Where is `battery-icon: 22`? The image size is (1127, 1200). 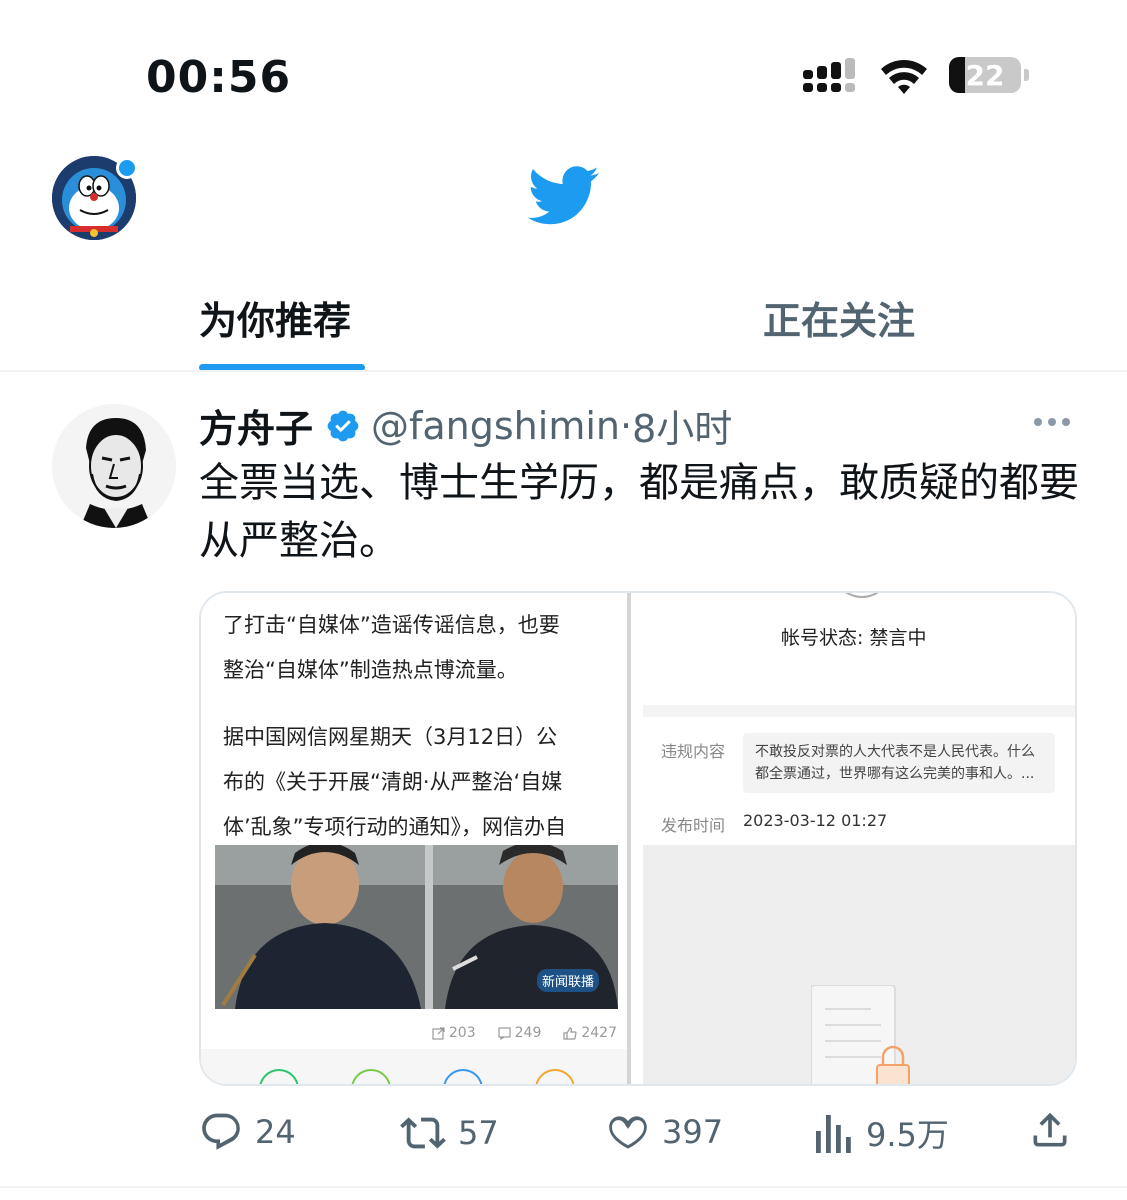
battery-icon: 22 is located at coordinates (989, 75).